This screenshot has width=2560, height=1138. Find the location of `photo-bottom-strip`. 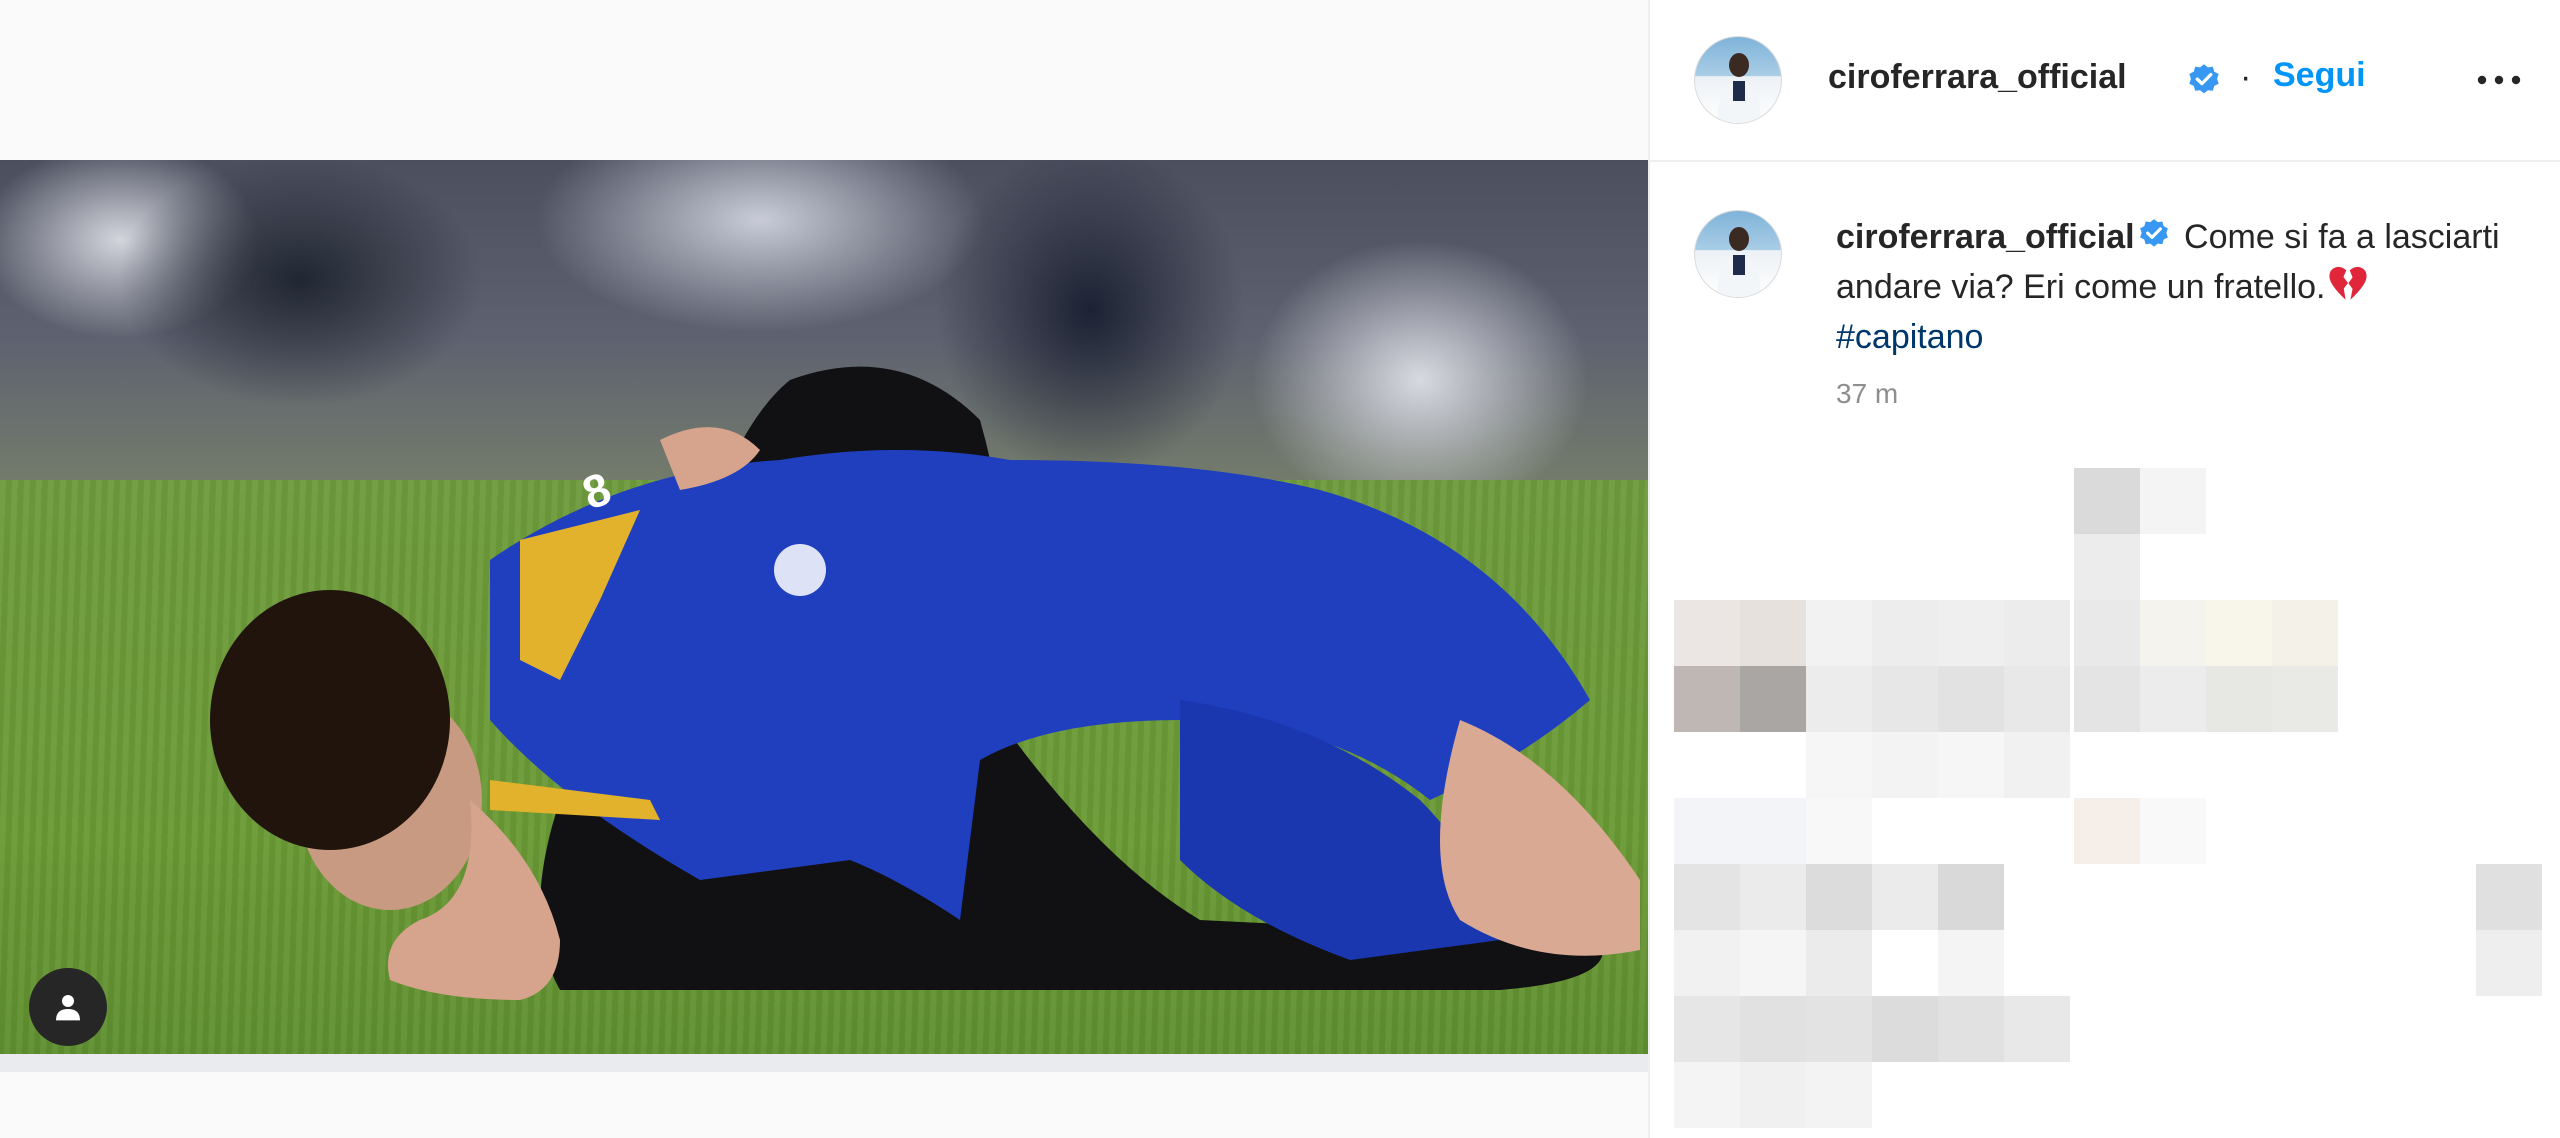

photo-bottom-strip is located at coordinates (824, 1063).